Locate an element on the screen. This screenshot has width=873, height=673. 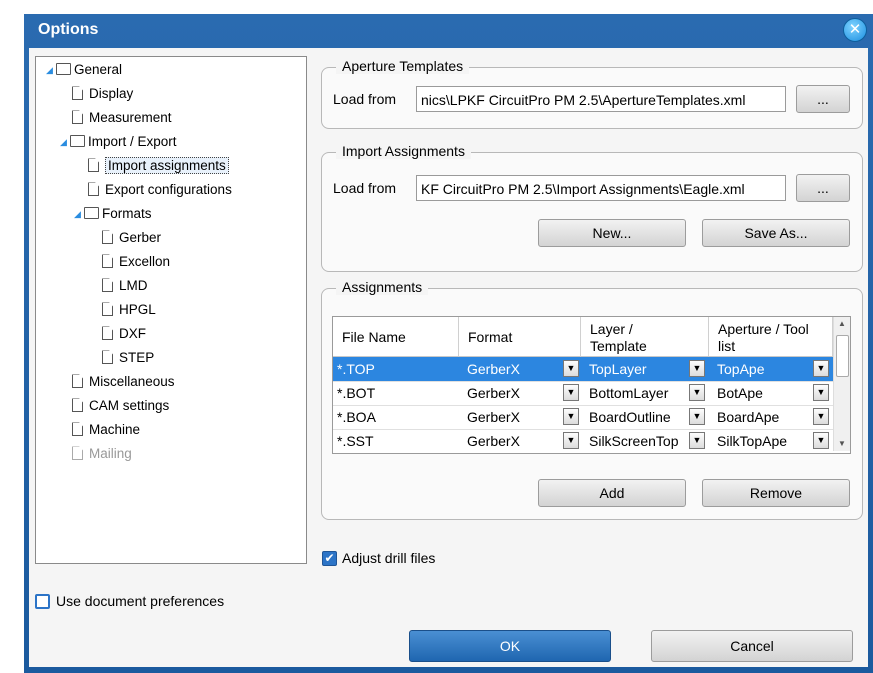
tree-item-miscellaneous: Miscellaneous is located at coordinates (123, 382).